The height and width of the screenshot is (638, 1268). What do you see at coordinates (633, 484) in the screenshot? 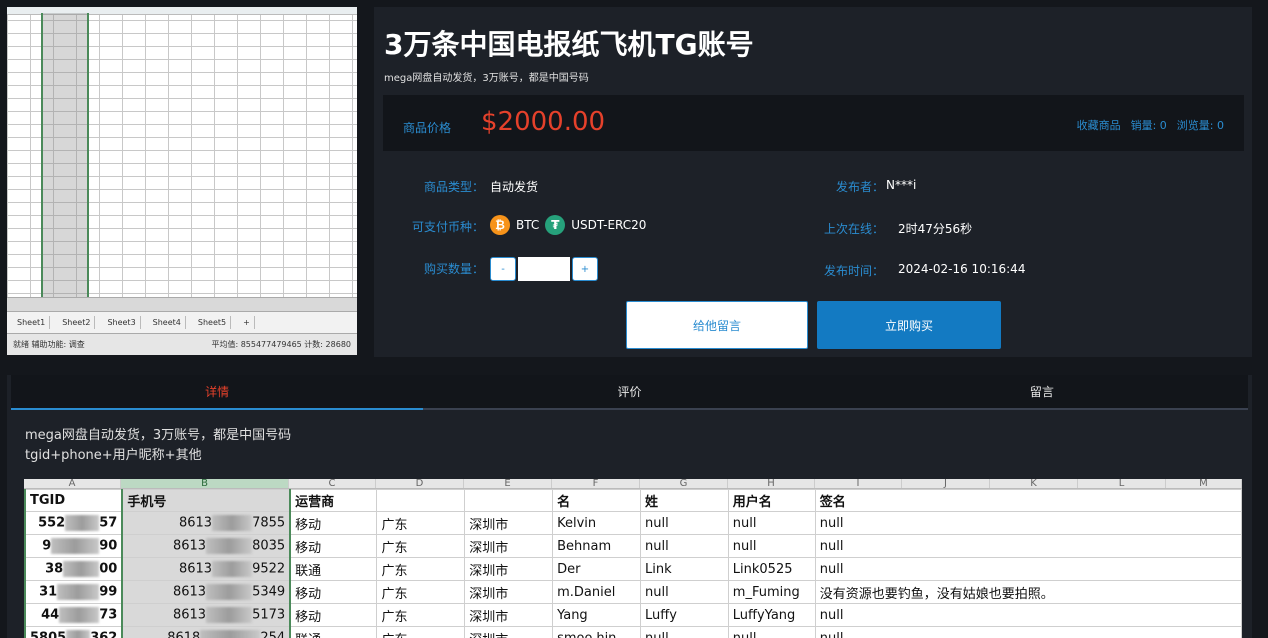
I see `sheet-column-header: A B C D E F G H I J K L M` at bounding box center [633, 484].